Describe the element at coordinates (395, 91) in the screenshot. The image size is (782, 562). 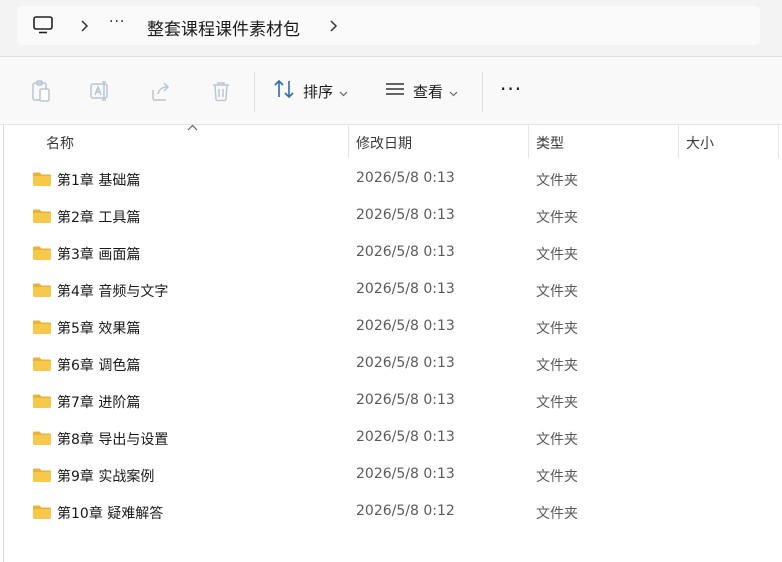
I see `view-icon` at that location.